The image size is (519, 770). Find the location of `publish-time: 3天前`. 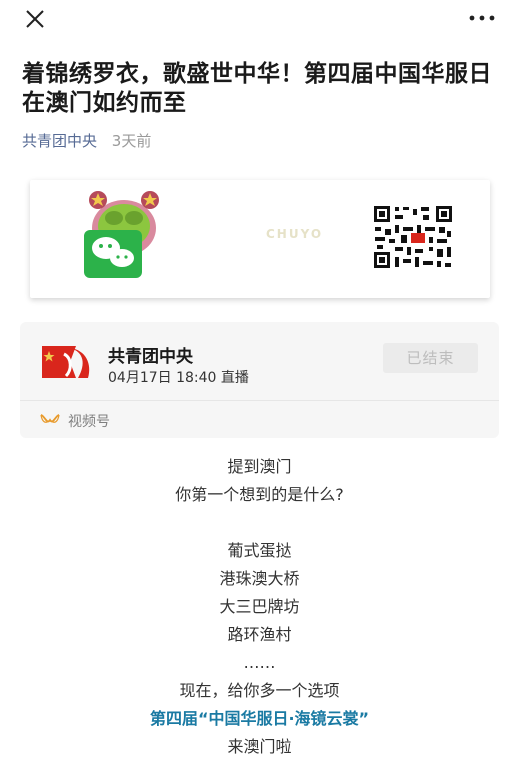

publish-time: 3天前 is located at coordinates (131, 141).